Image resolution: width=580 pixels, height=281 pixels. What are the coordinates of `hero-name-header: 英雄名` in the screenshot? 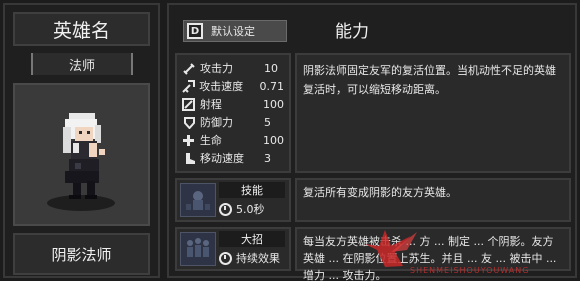 It's located at (81, 29).